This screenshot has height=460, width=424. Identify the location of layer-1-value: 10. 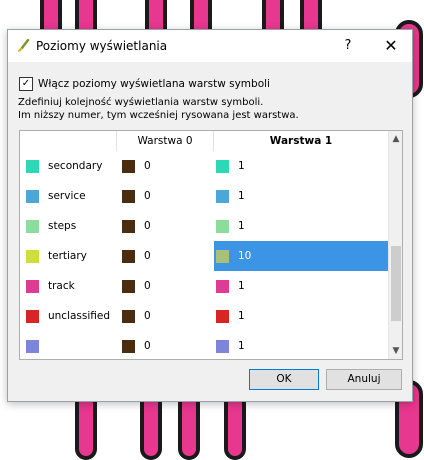
(245, 256).